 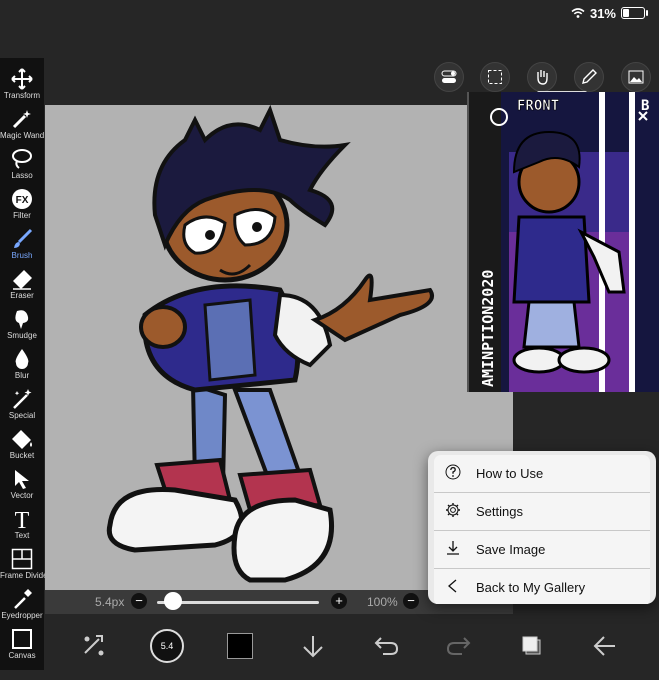 What do you see at coordinates (411, 601) in the screenshot?
I see `opacity-decrease-button: −` at bounding box center [411, 601].